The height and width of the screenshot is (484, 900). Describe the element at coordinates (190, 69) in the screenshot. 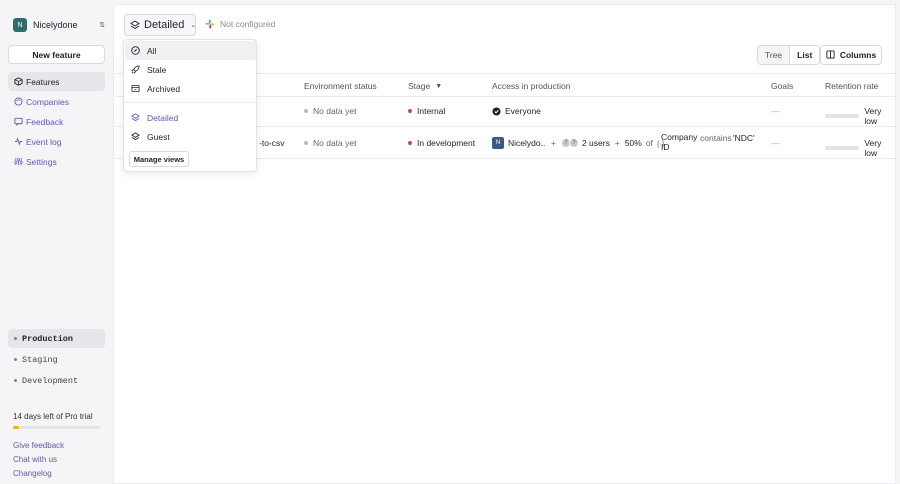

I see `menu-item-stale: Stale` at that location.